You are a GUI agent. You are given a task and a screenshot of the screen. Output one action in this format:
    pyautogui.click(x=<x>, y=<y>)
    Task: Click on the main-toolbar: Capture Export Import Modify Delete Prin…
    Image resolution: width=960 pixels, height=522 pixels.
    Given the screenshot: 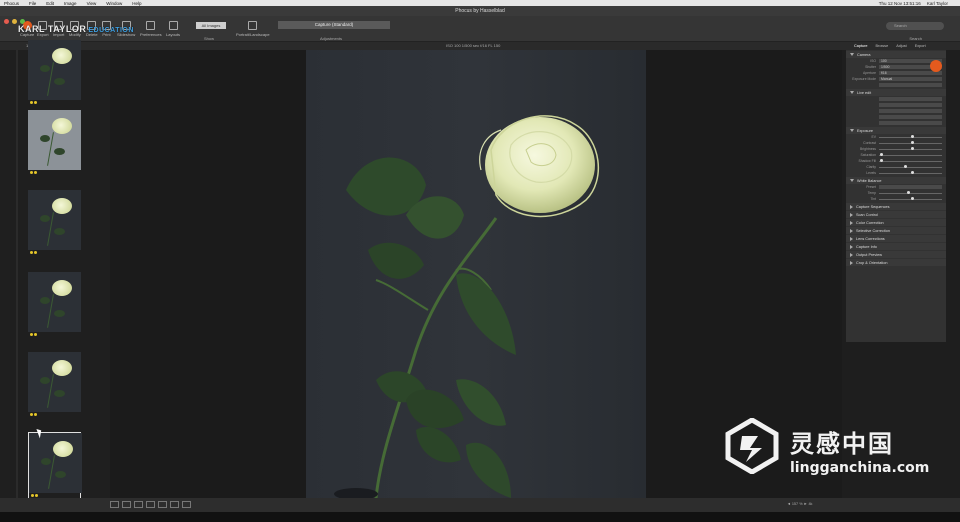 What is the action you would take?
    pyautogui.click(x=480, y=29)
    